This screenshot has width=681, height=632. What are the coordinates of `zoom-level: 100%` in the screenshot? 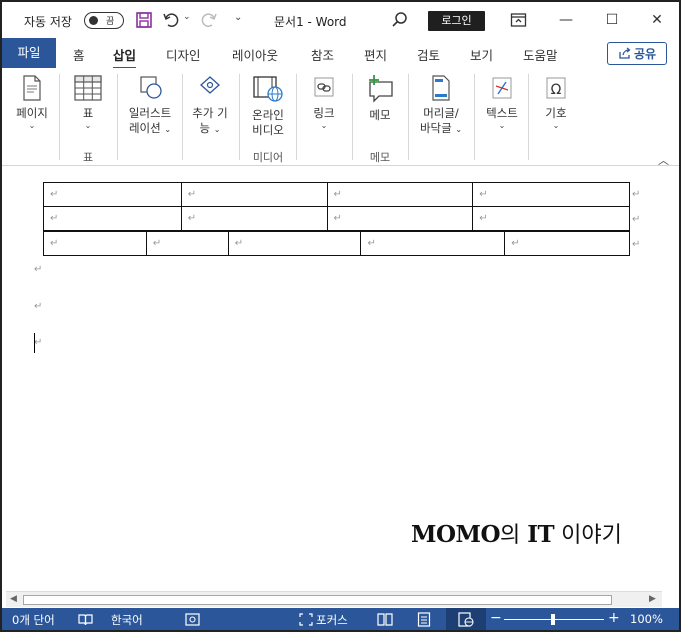 It's located at (646, 619).